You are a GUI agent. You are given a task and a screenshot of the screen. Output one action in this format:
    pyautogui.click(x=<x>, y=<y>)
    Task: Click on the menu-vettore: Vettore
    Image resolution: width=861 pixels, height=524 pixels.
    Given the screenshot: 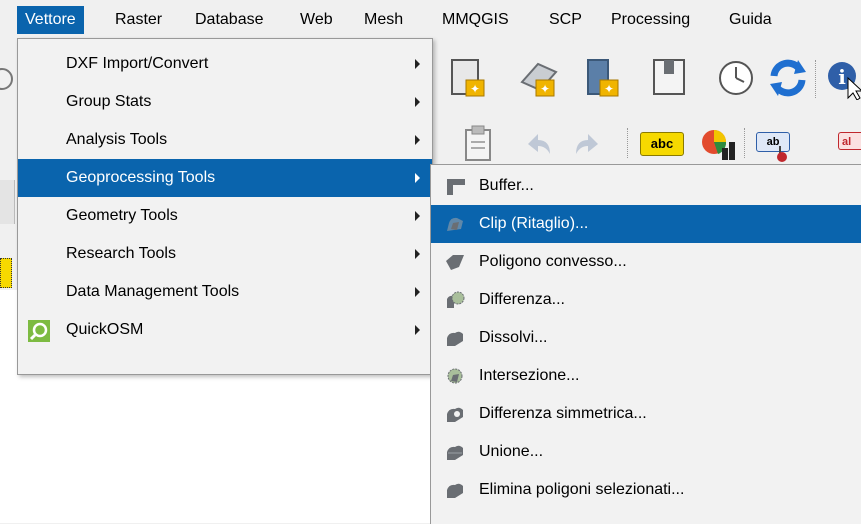 What is the action you would take?
    pyautogui.click(x=50, y=20)
    